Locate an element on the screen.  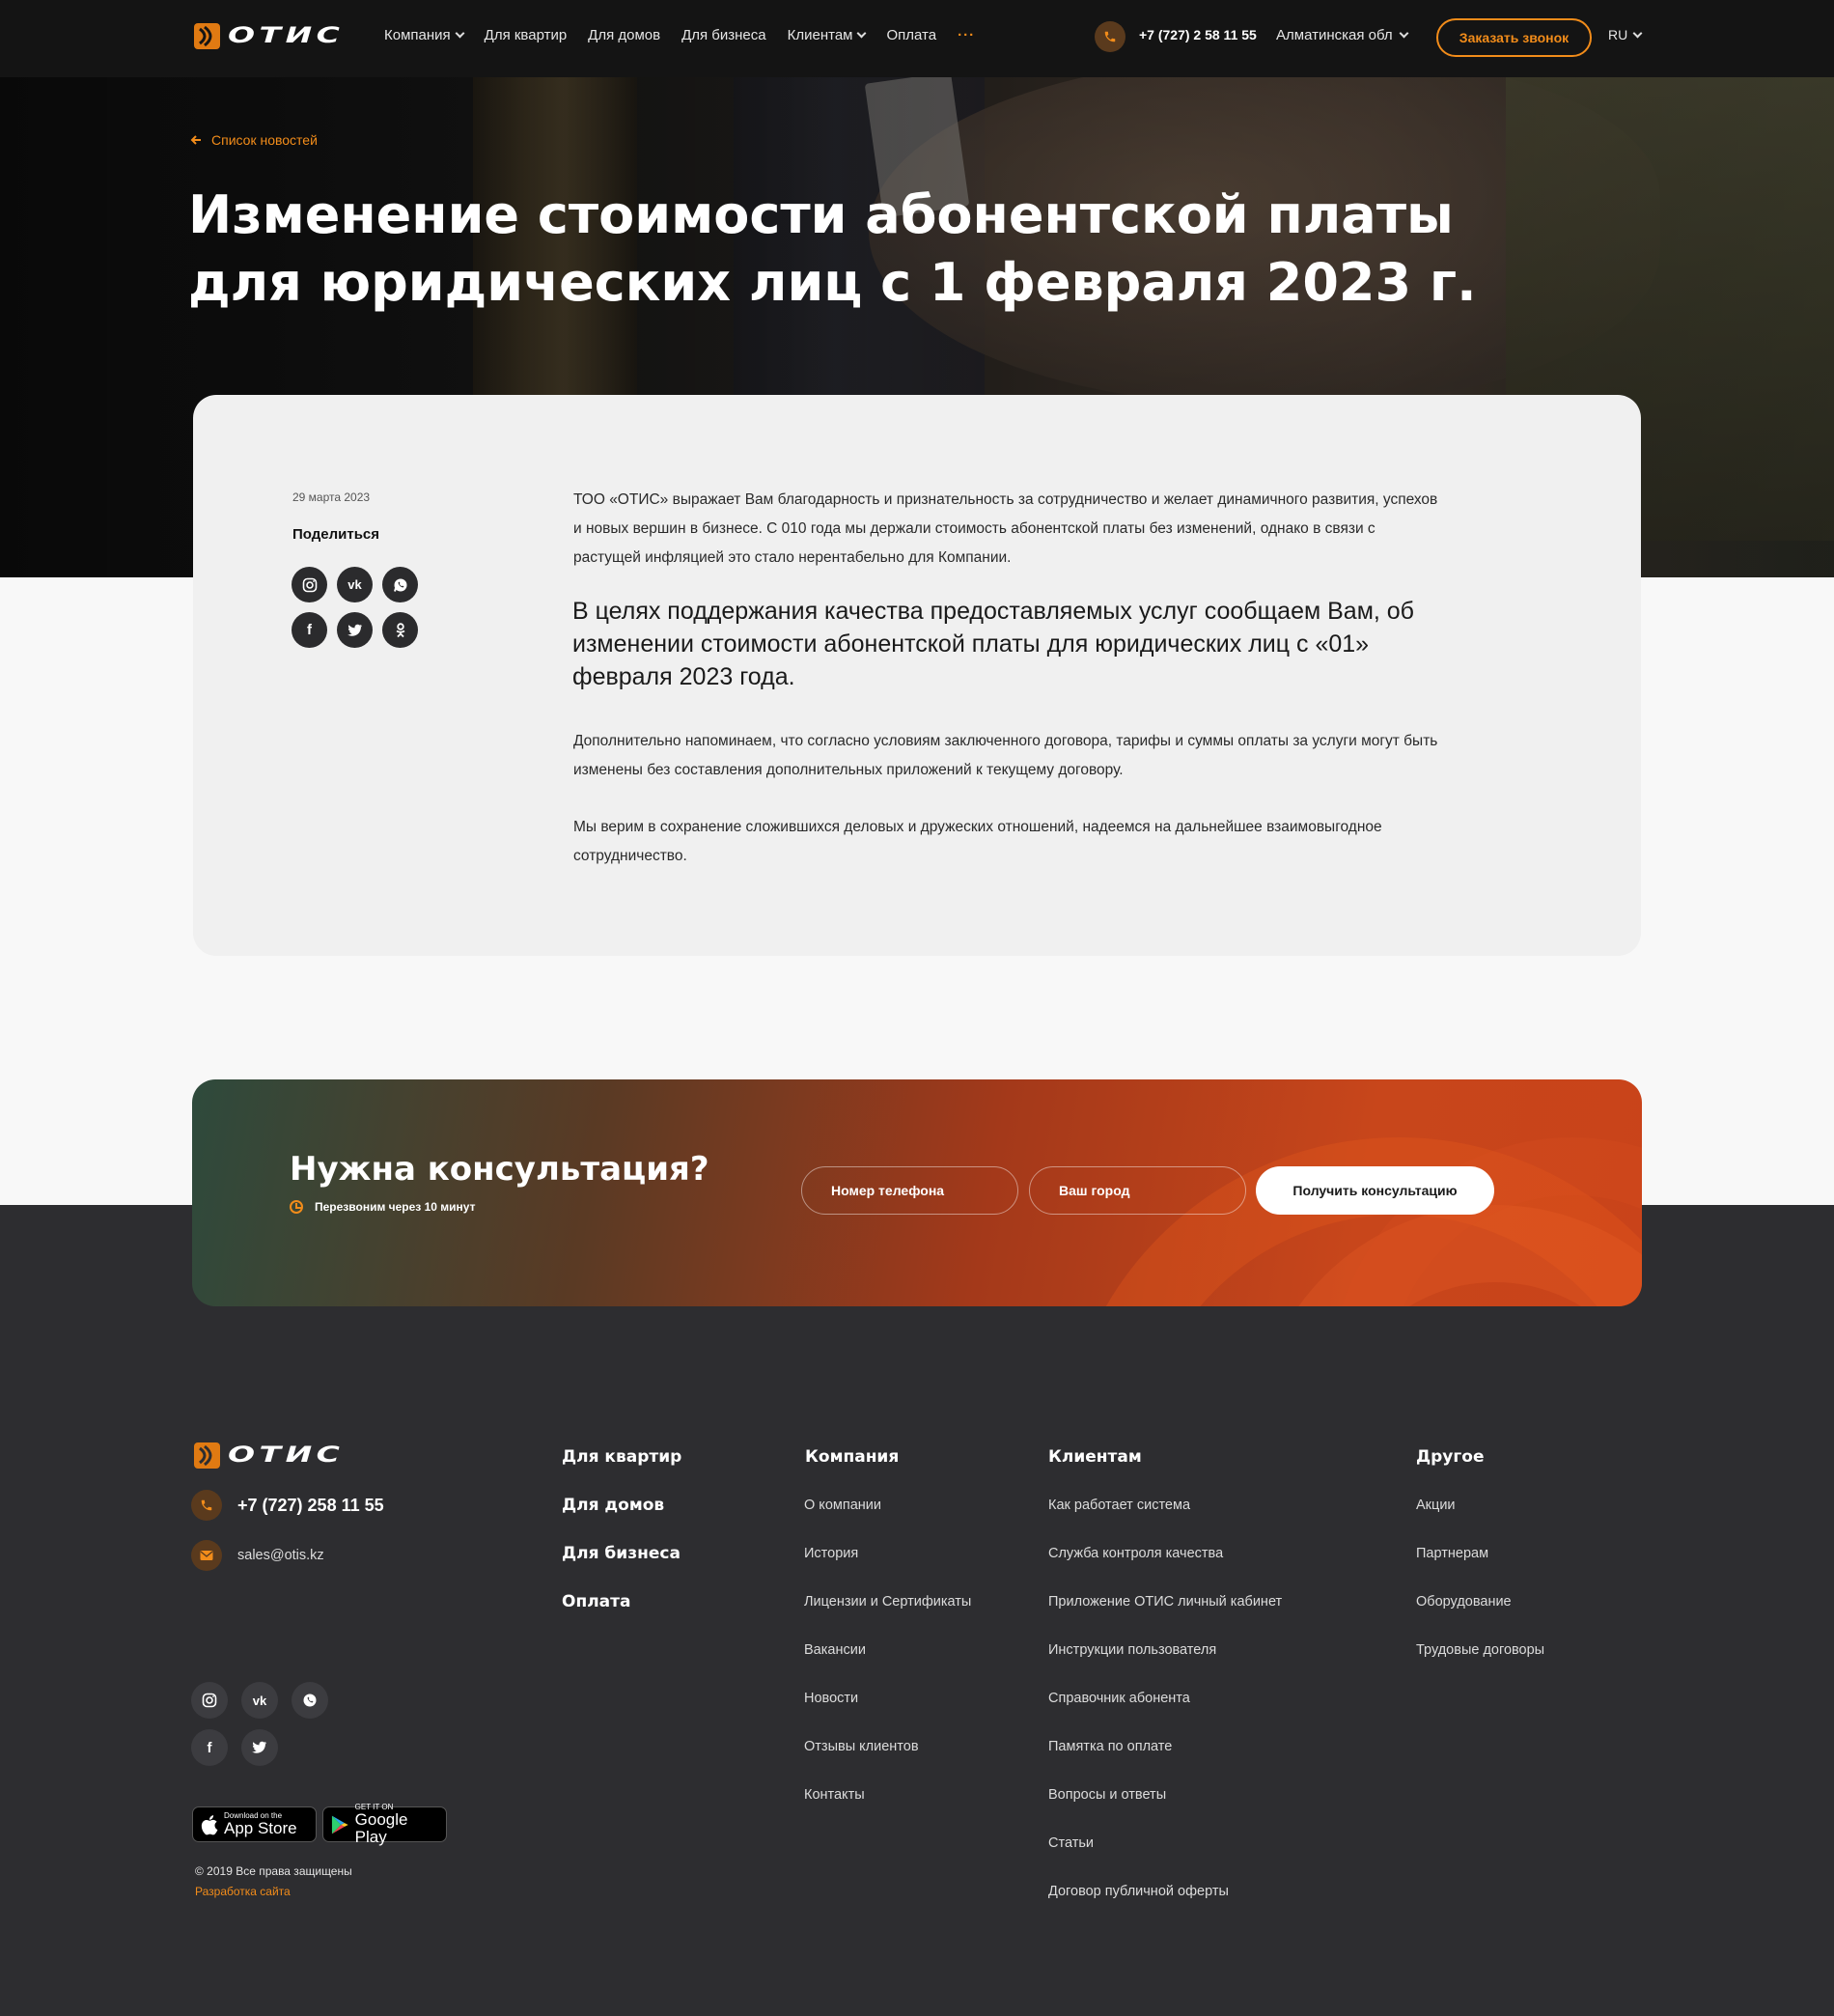
footer-link: Памятка по оплате is located at coordinates (1110, 1747).